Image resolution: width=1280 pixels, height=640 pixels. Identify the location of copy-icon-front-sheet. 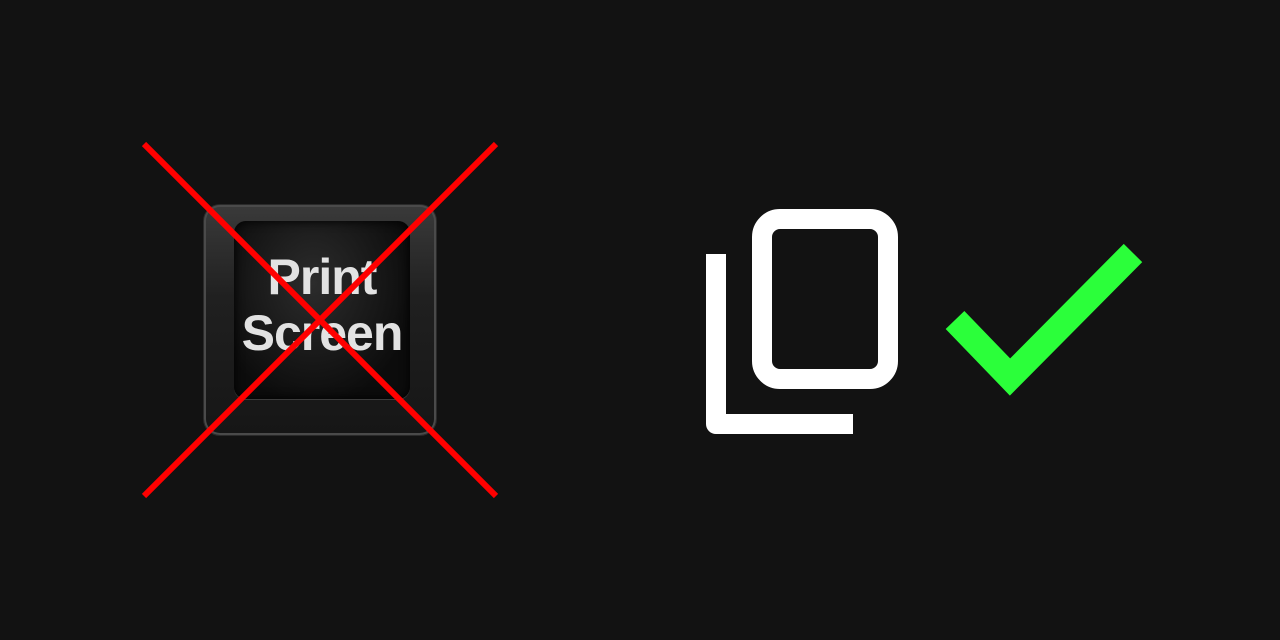
(825, 299).